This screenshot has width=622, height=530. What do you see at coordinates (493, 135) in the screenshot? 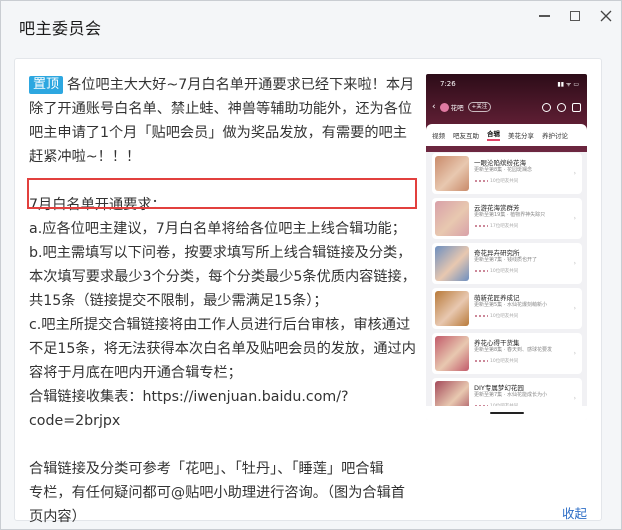
I see `phone-tab-active: 合辑` at bounding box center [493, 135].